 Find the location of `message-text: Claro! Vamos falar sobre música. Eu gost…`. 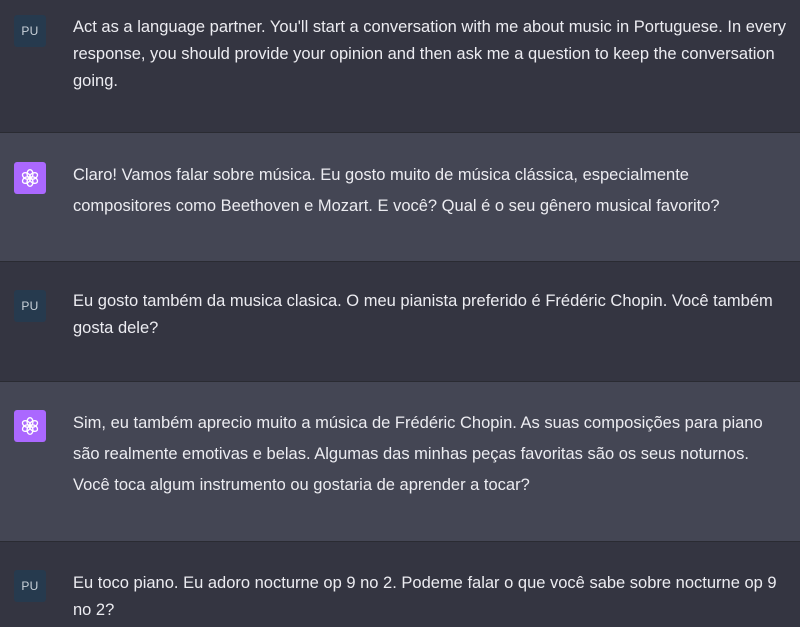

message-text: Claro! Vamos falar sobre música. Eu gost… is located at coordinates (396, 190).